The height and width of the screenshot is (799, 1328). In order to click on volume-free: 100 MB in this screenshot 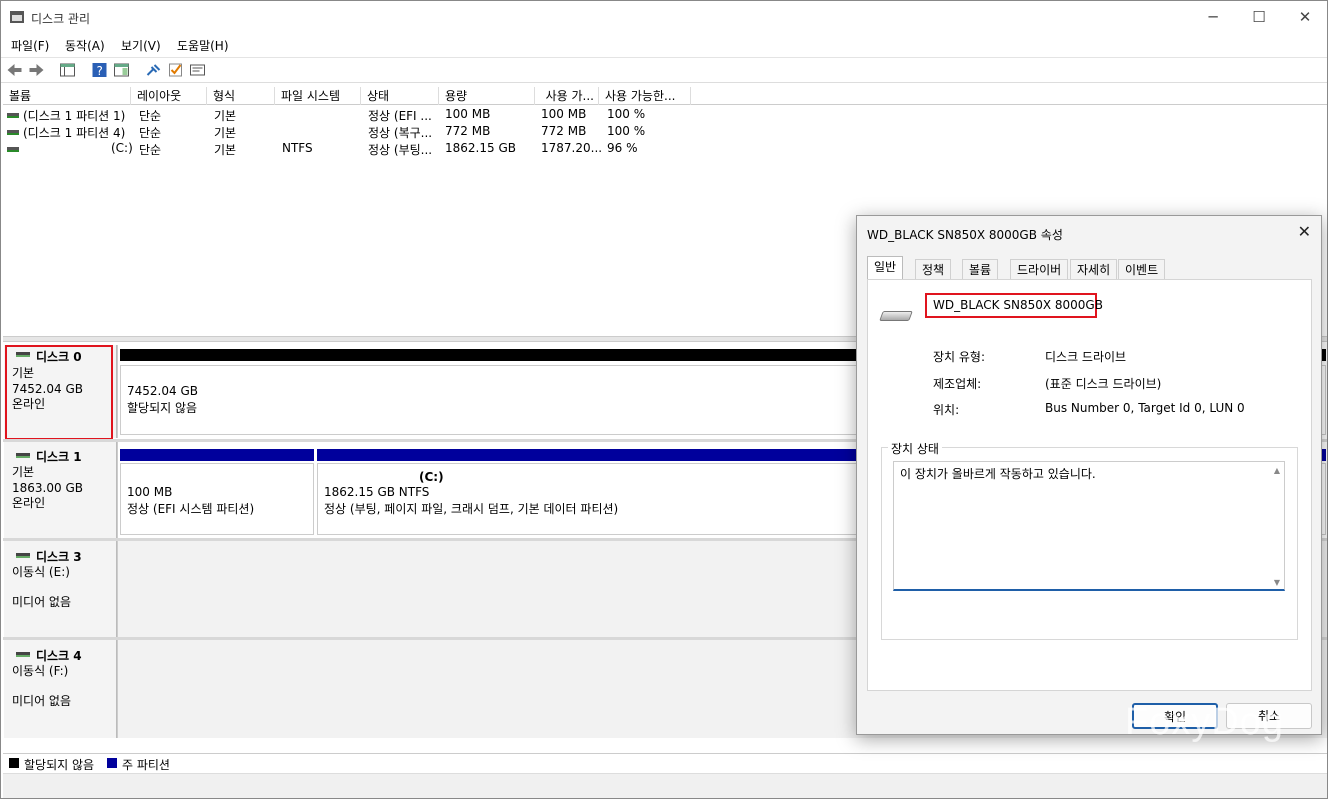, I will do `click(564, 114)`.